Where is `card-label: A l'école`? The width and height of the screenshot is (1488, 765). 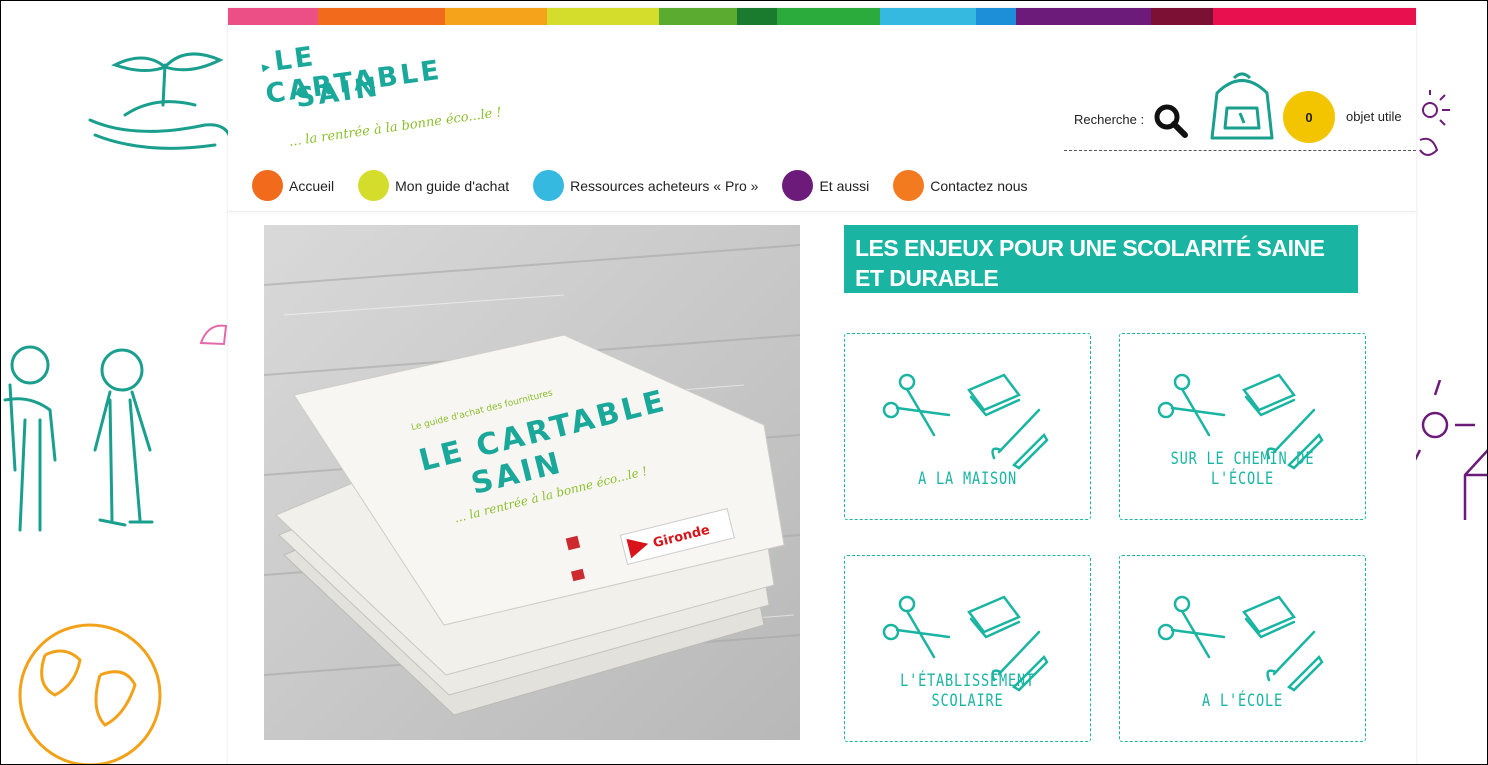 card-label: A l'école is located at coordinates (1242, 701).